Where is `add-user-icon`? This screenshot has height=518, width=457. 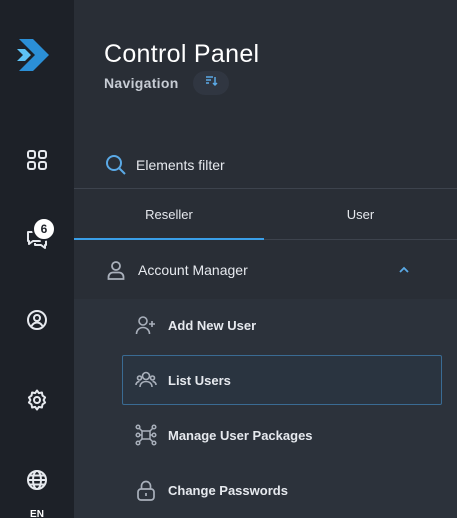
add-user-icon is located at coordinates (146, 325).